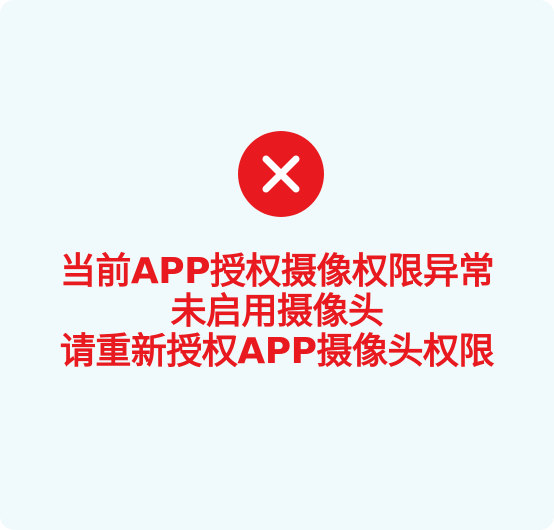 The image size is (554, 530). I want to click on error-message-line-1: 当前APP授权摄像权限异常, so click(277, 271).